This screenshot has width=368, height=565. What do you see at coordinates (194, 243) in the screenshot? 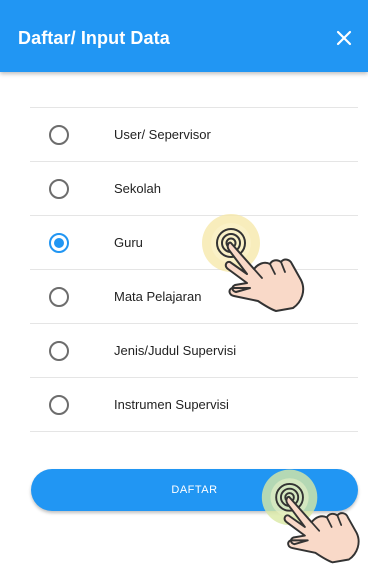
I see `option-guru: Guru` at bounding box center [194, 243].